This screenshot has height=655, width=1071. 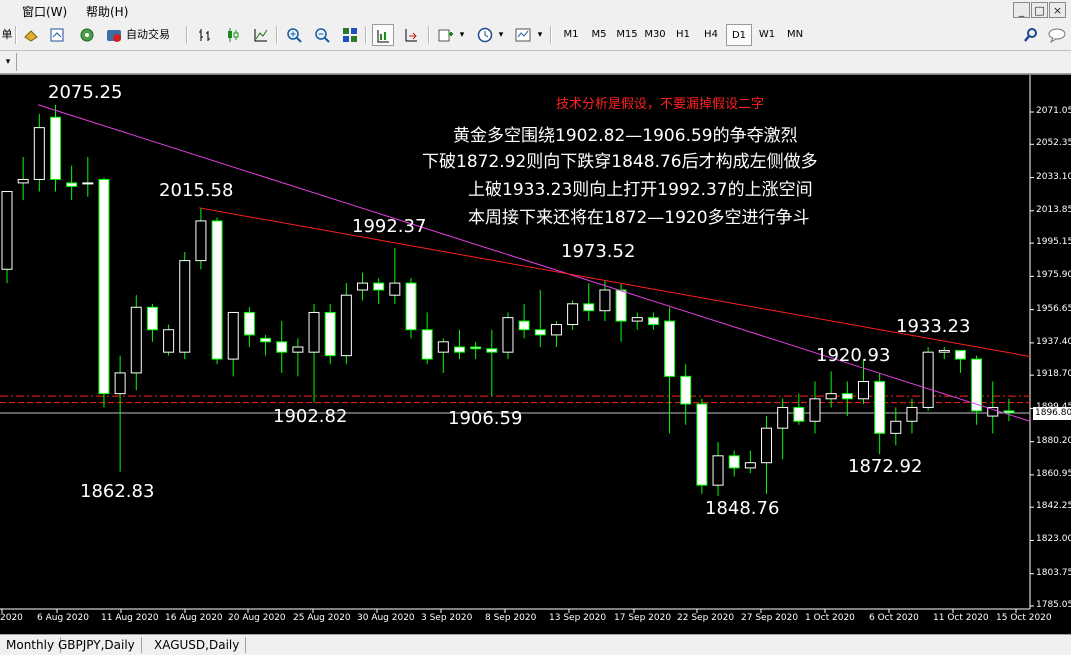 What do you see at coordinates (711, 35) in the screenshot?
I see `tf-h4: H4` at bounding box center [711, 35].